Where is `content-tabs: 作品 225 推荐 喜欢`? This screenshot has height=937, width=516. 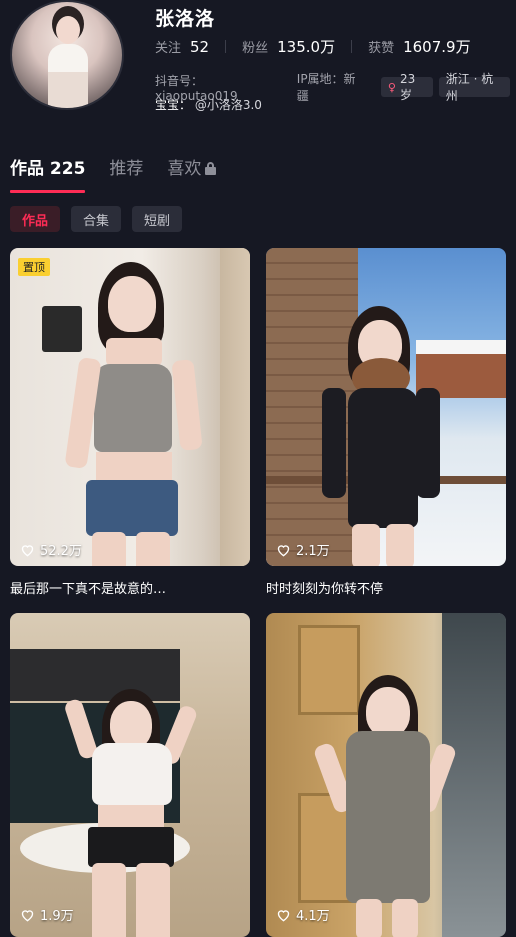
content-tabs: 作品 225 推荐 喜欢 is located at coordinates (125, 173).